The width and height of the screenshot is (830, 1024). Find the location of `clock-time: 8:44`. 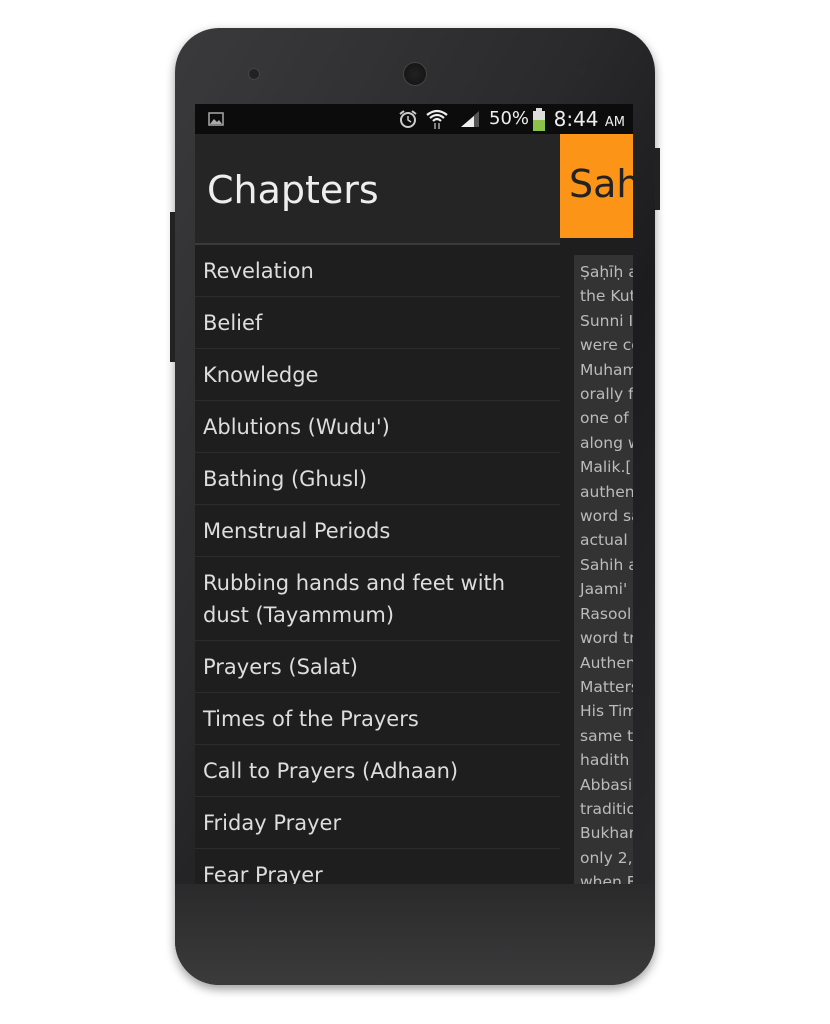

clock-time: 8:44 is located at coordinates (576, 119).